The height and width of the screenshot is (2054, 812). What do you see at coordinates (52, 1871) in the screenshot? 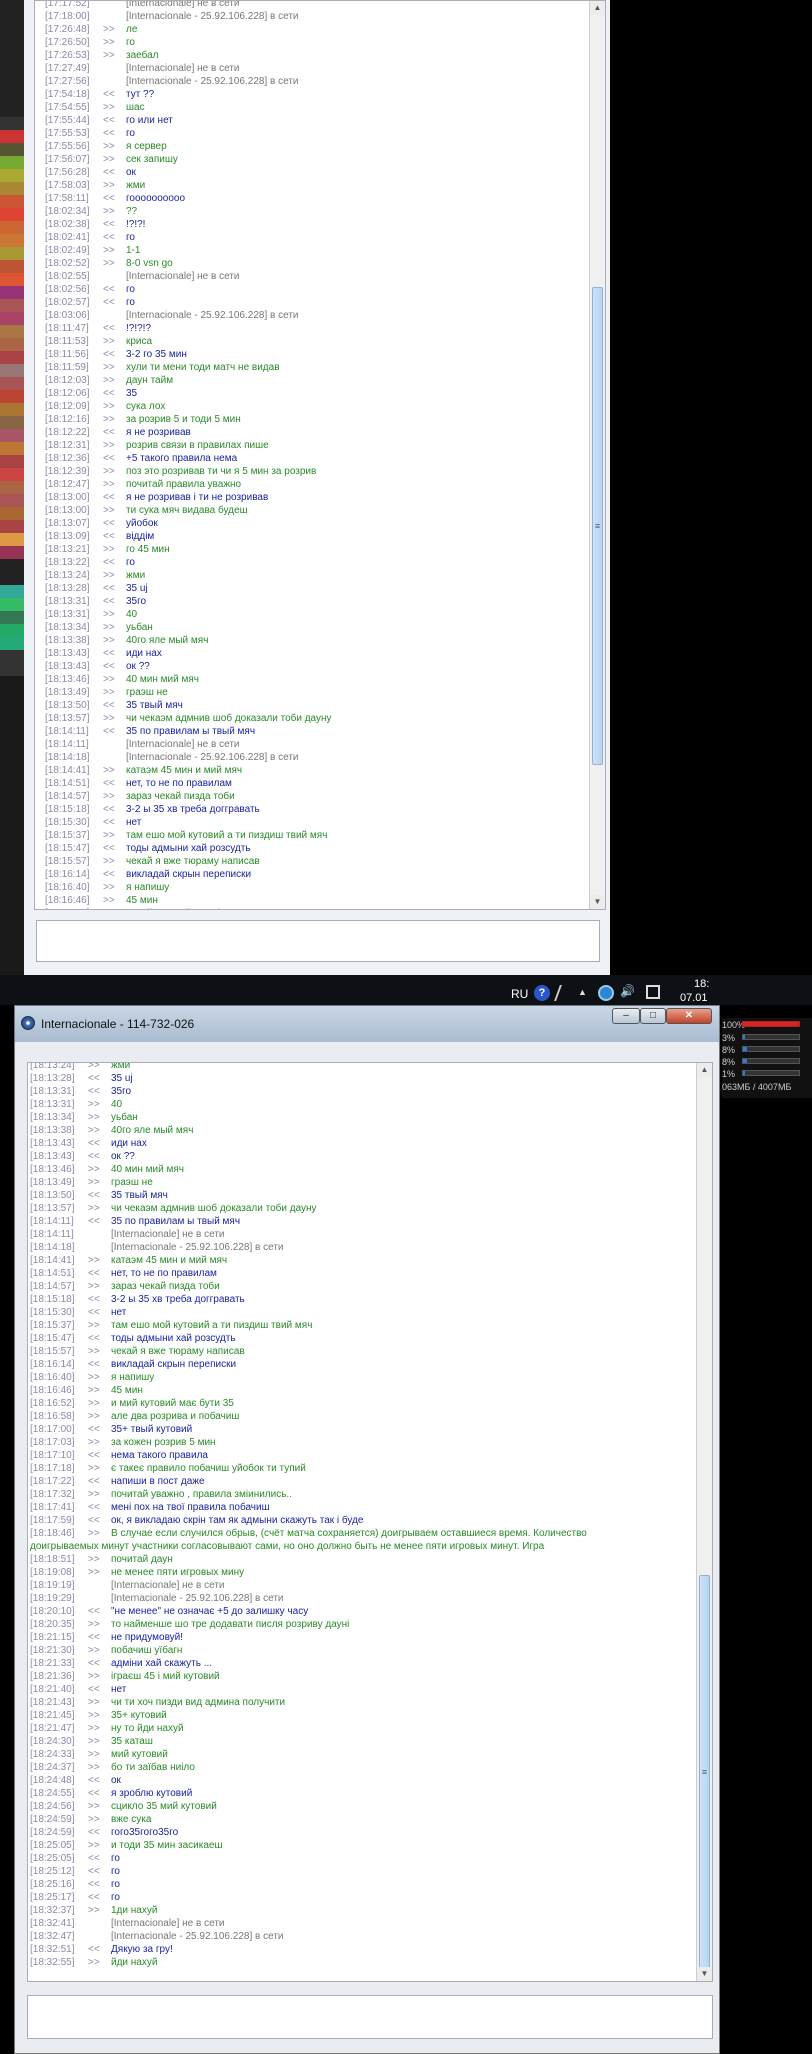
I see `message-timestamp: [18:25:12]` at bounding box center [52, 1871].